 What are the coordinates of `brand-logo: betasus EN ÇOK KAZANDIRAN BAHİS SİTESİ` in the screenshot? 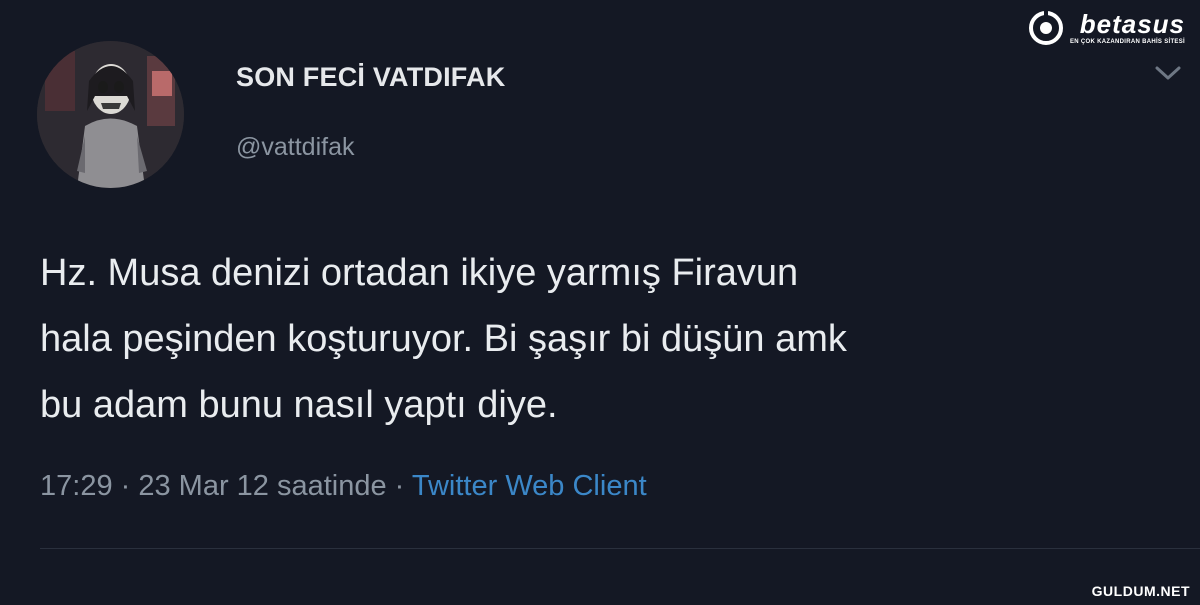 It's located at (1106, 28).